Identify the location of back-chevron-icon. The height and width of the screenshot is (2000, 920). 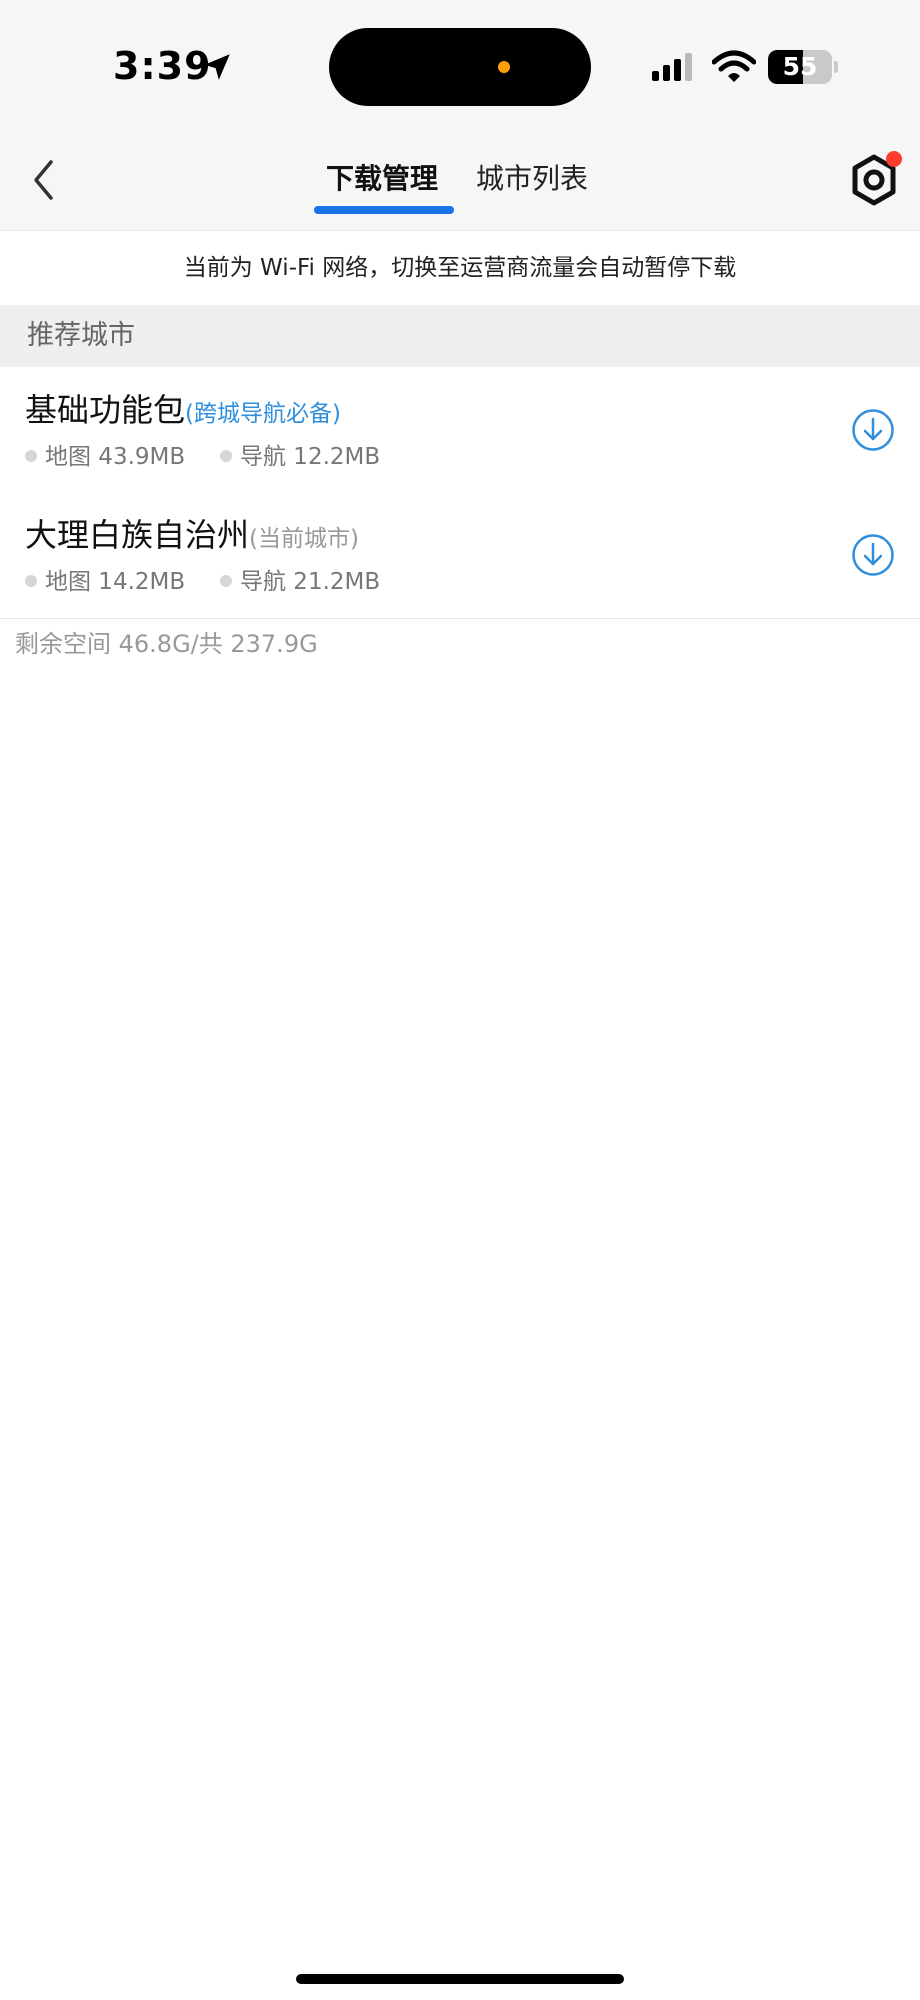
(43, 180).